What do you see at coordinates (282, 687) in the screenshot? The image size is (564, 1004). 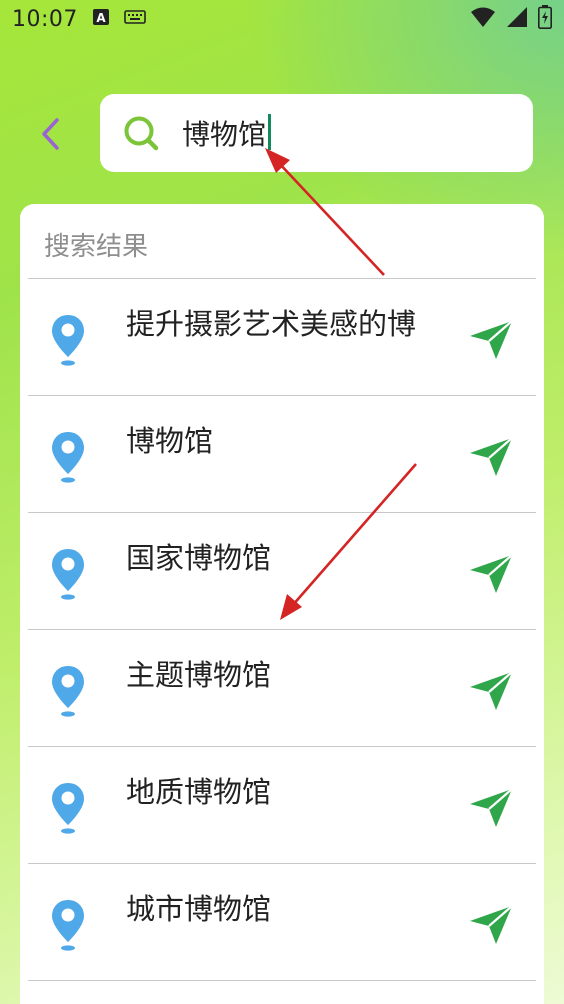 I see `result-item: 主题博物馆` at bounding box center [282, 687].